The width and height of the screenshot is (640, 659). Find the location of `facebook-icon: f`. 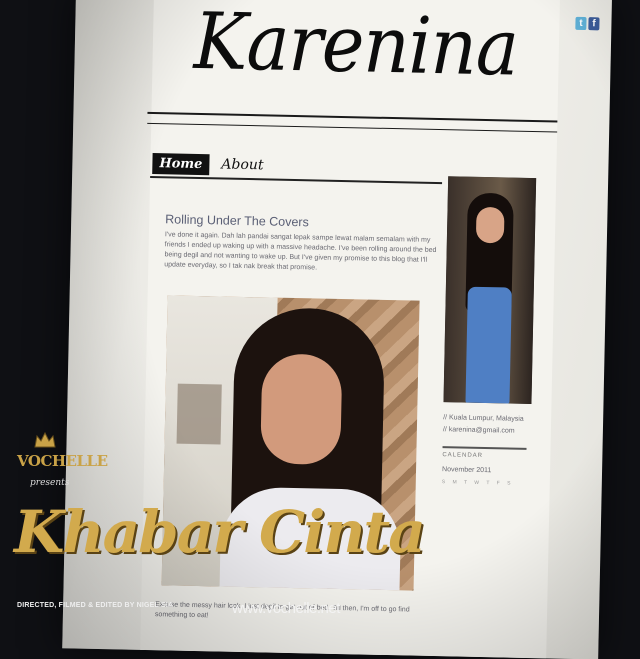

facebook-icon: f is located at coordinates (594, 24).